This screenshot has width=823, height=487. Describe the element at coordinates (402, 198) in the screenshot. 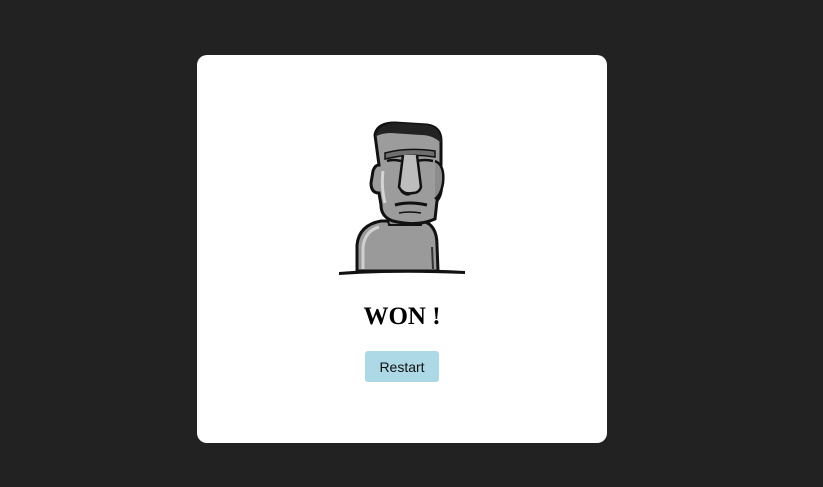

I see `moai-statue-icon` at that location.